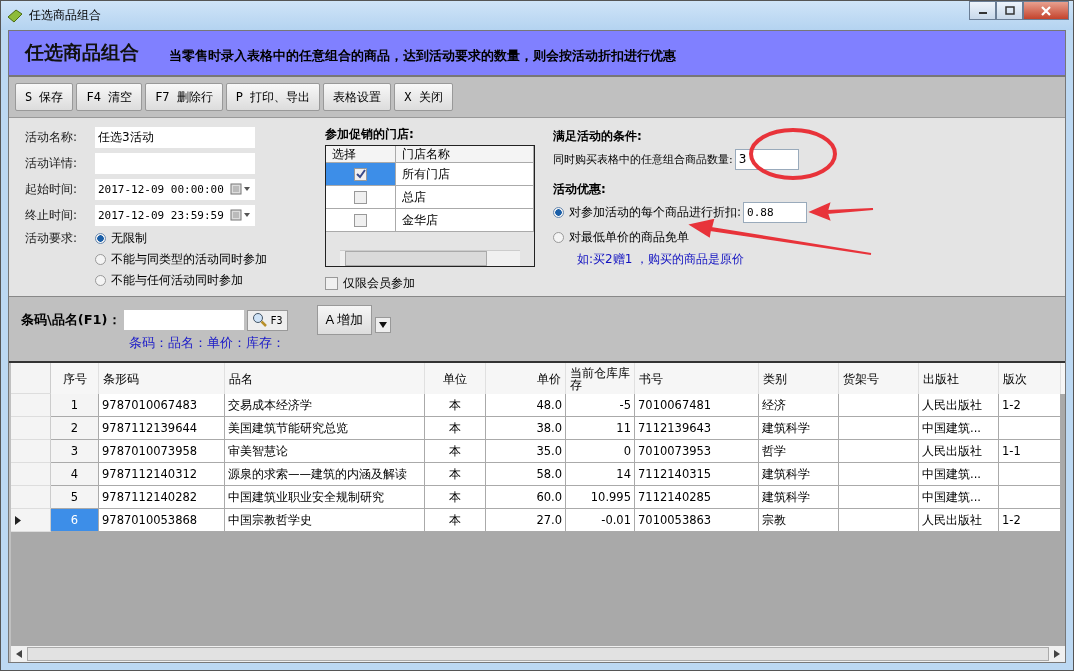  What do you see at coordinates (181, 259) in the screenshot?
I see `radio-option: 不能与同类型的活动同时参加` at bounding box center [181, 259].